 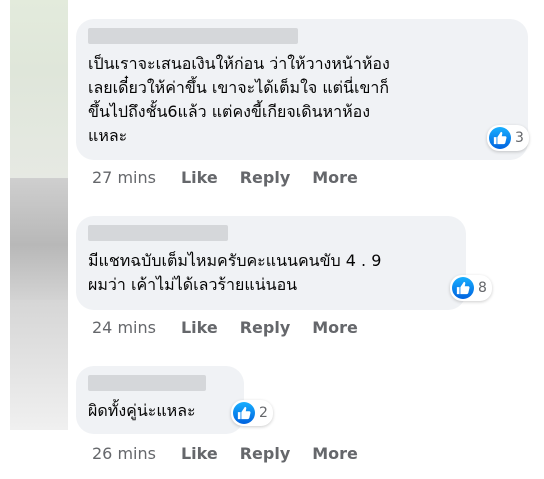 What do you see at coordinates (124, 327) in the screenshot?
I see `timestamp: 24 mins` at bounding box center [124, 327].